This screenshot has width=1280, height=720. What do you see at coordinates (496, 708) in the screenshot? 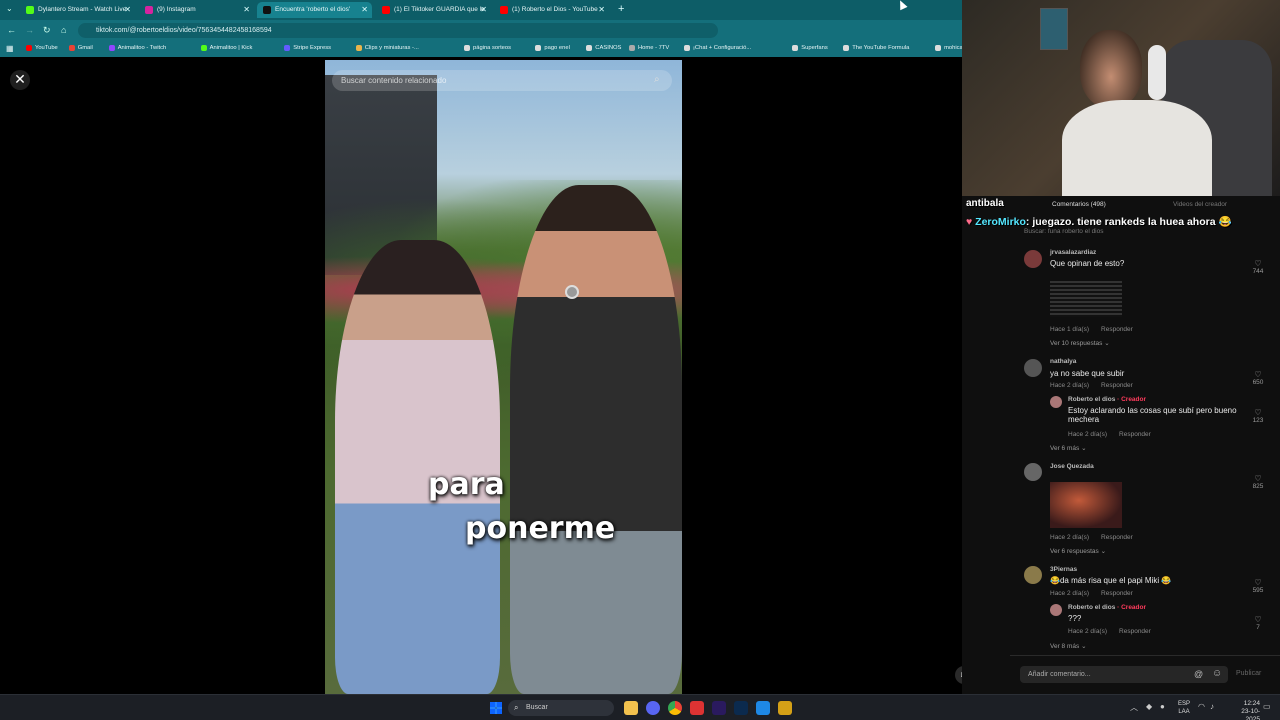
I see `windows-start-icon` at bounding box center [496, 708].